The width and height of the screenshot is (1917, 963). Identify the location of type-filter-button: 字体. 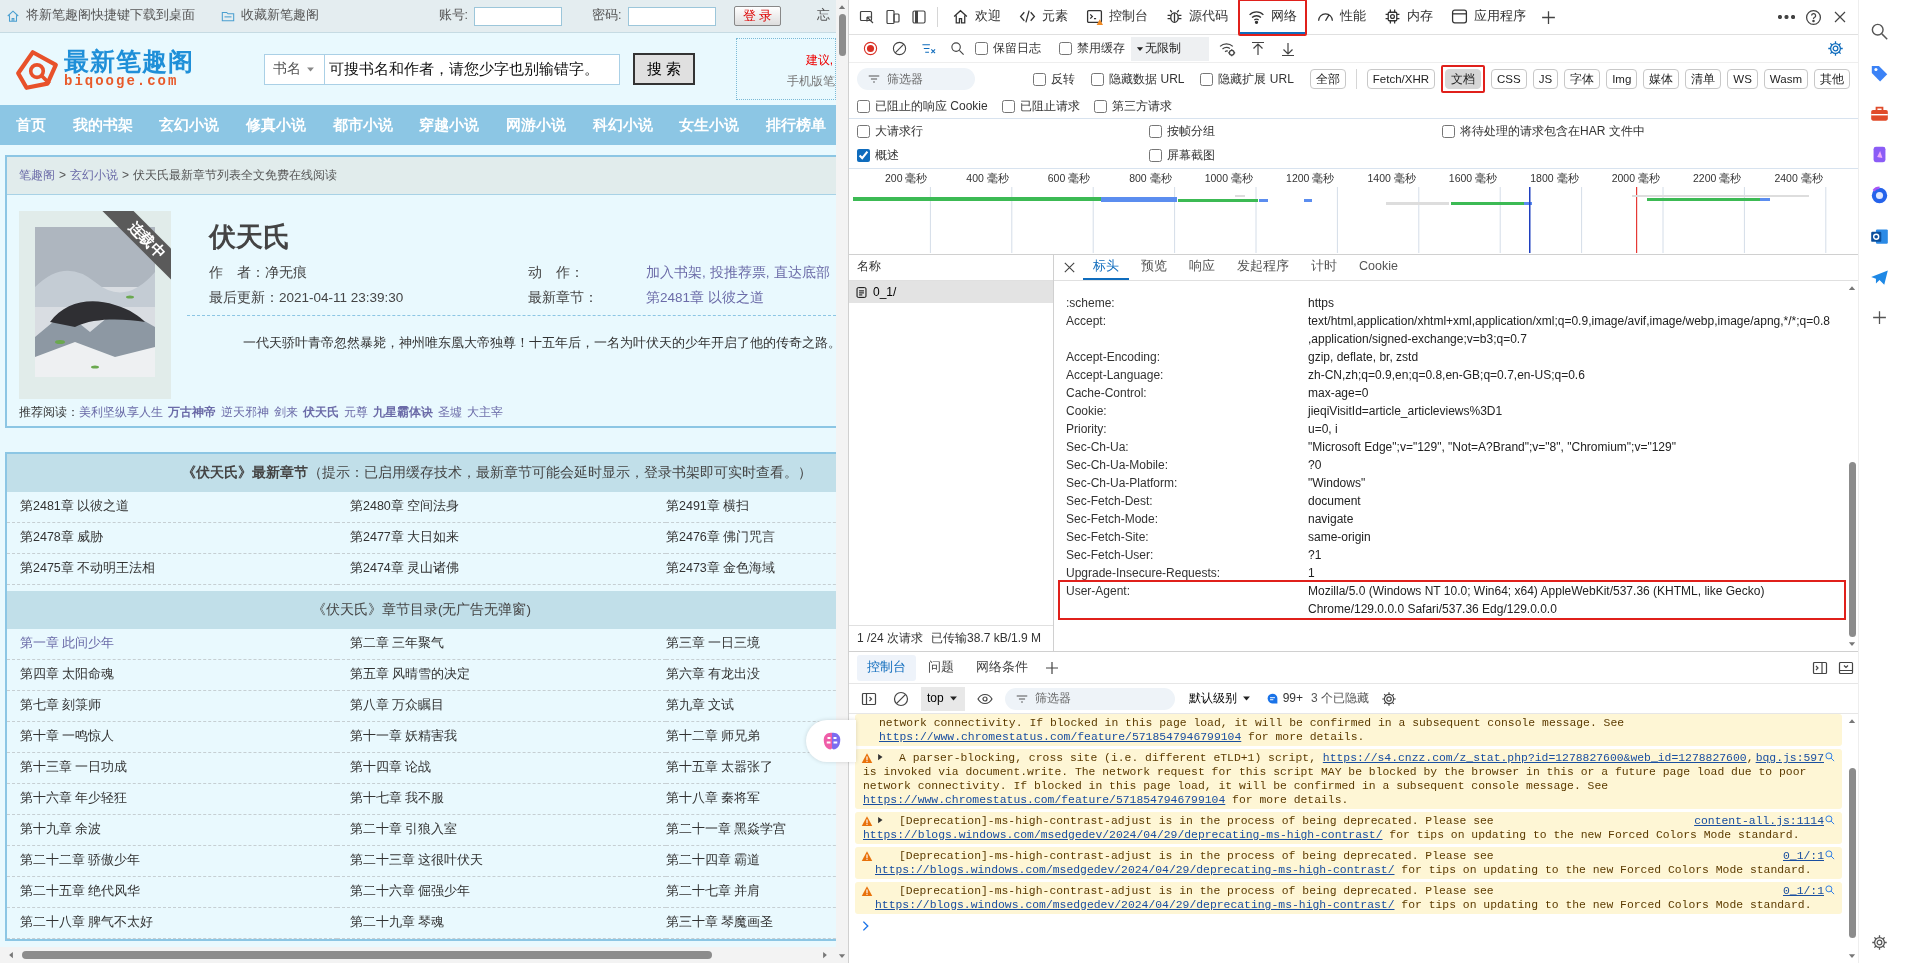
(1582, 79).